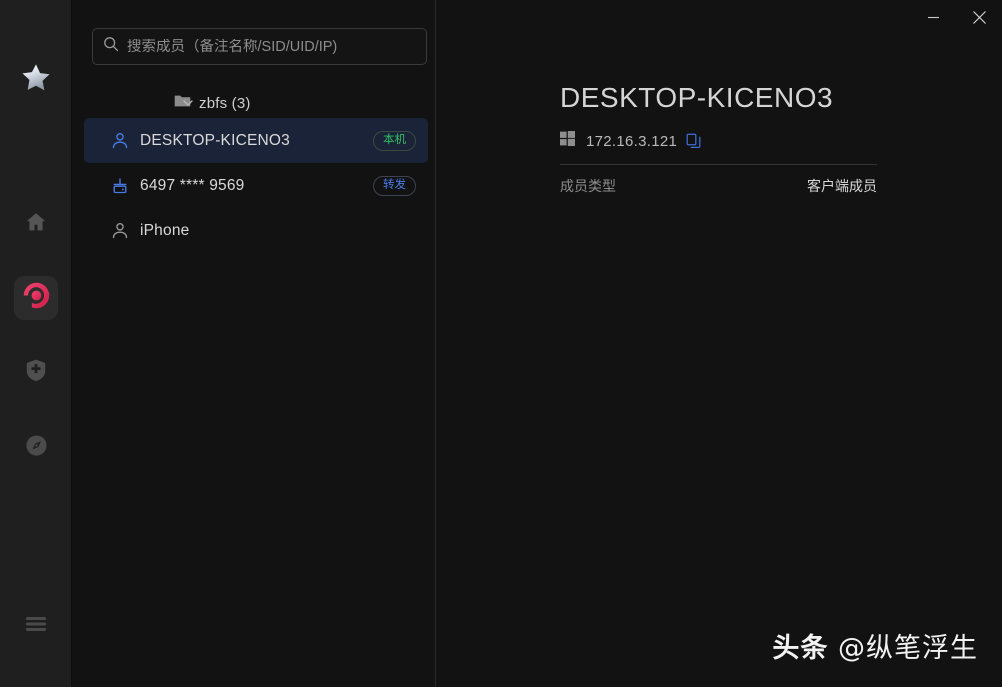 The width and height of the screenshot is (1002, 687). I want to click on rail-item-network, so click(36, 298).